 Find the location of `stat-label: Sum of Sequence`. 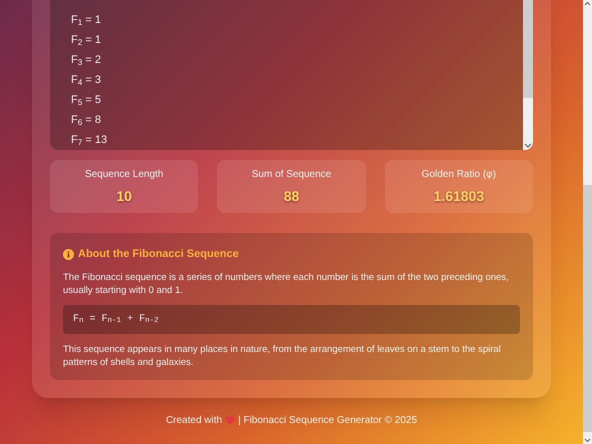

stat-label: Sum of Sequence is located at coordinates (292, 175).